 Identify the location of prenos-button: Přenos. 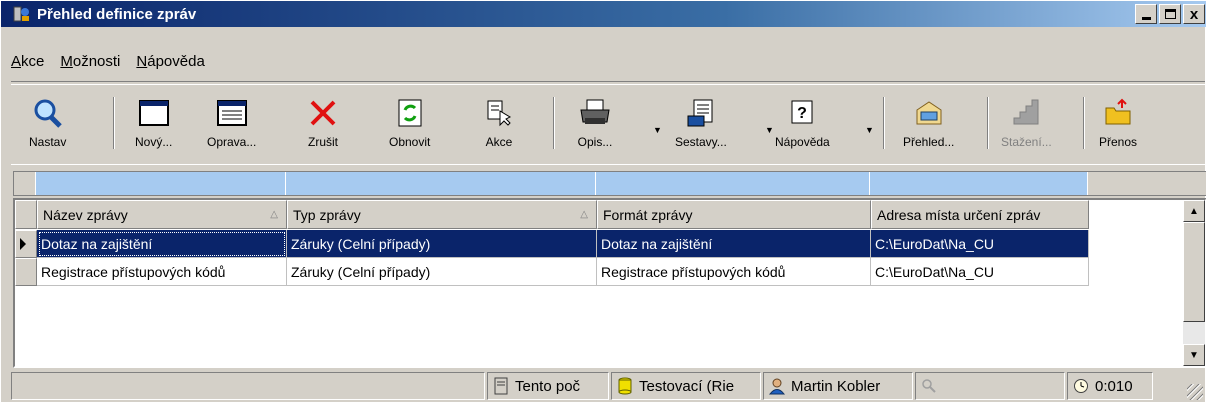
(1118, 128).